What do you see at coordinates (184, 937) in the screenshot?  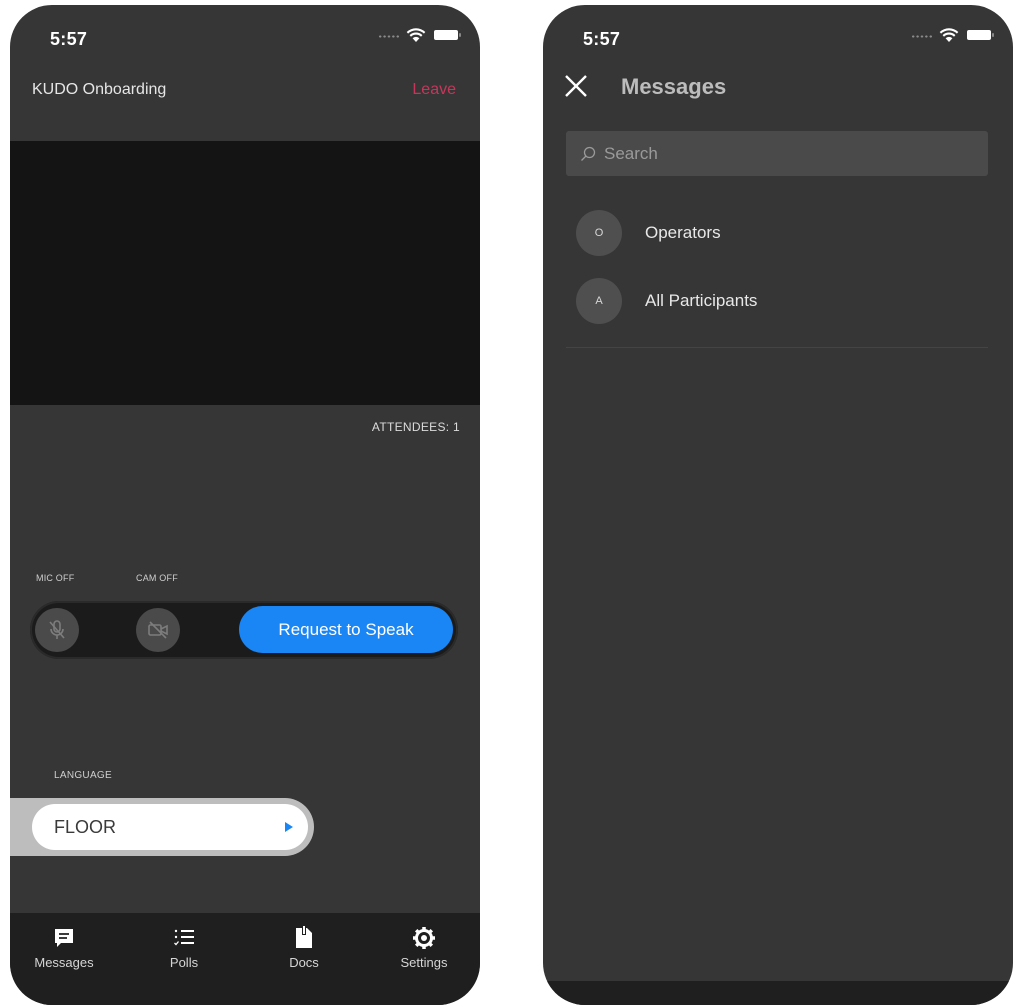 I see `polls-icon` at bounding box center [184, 937].